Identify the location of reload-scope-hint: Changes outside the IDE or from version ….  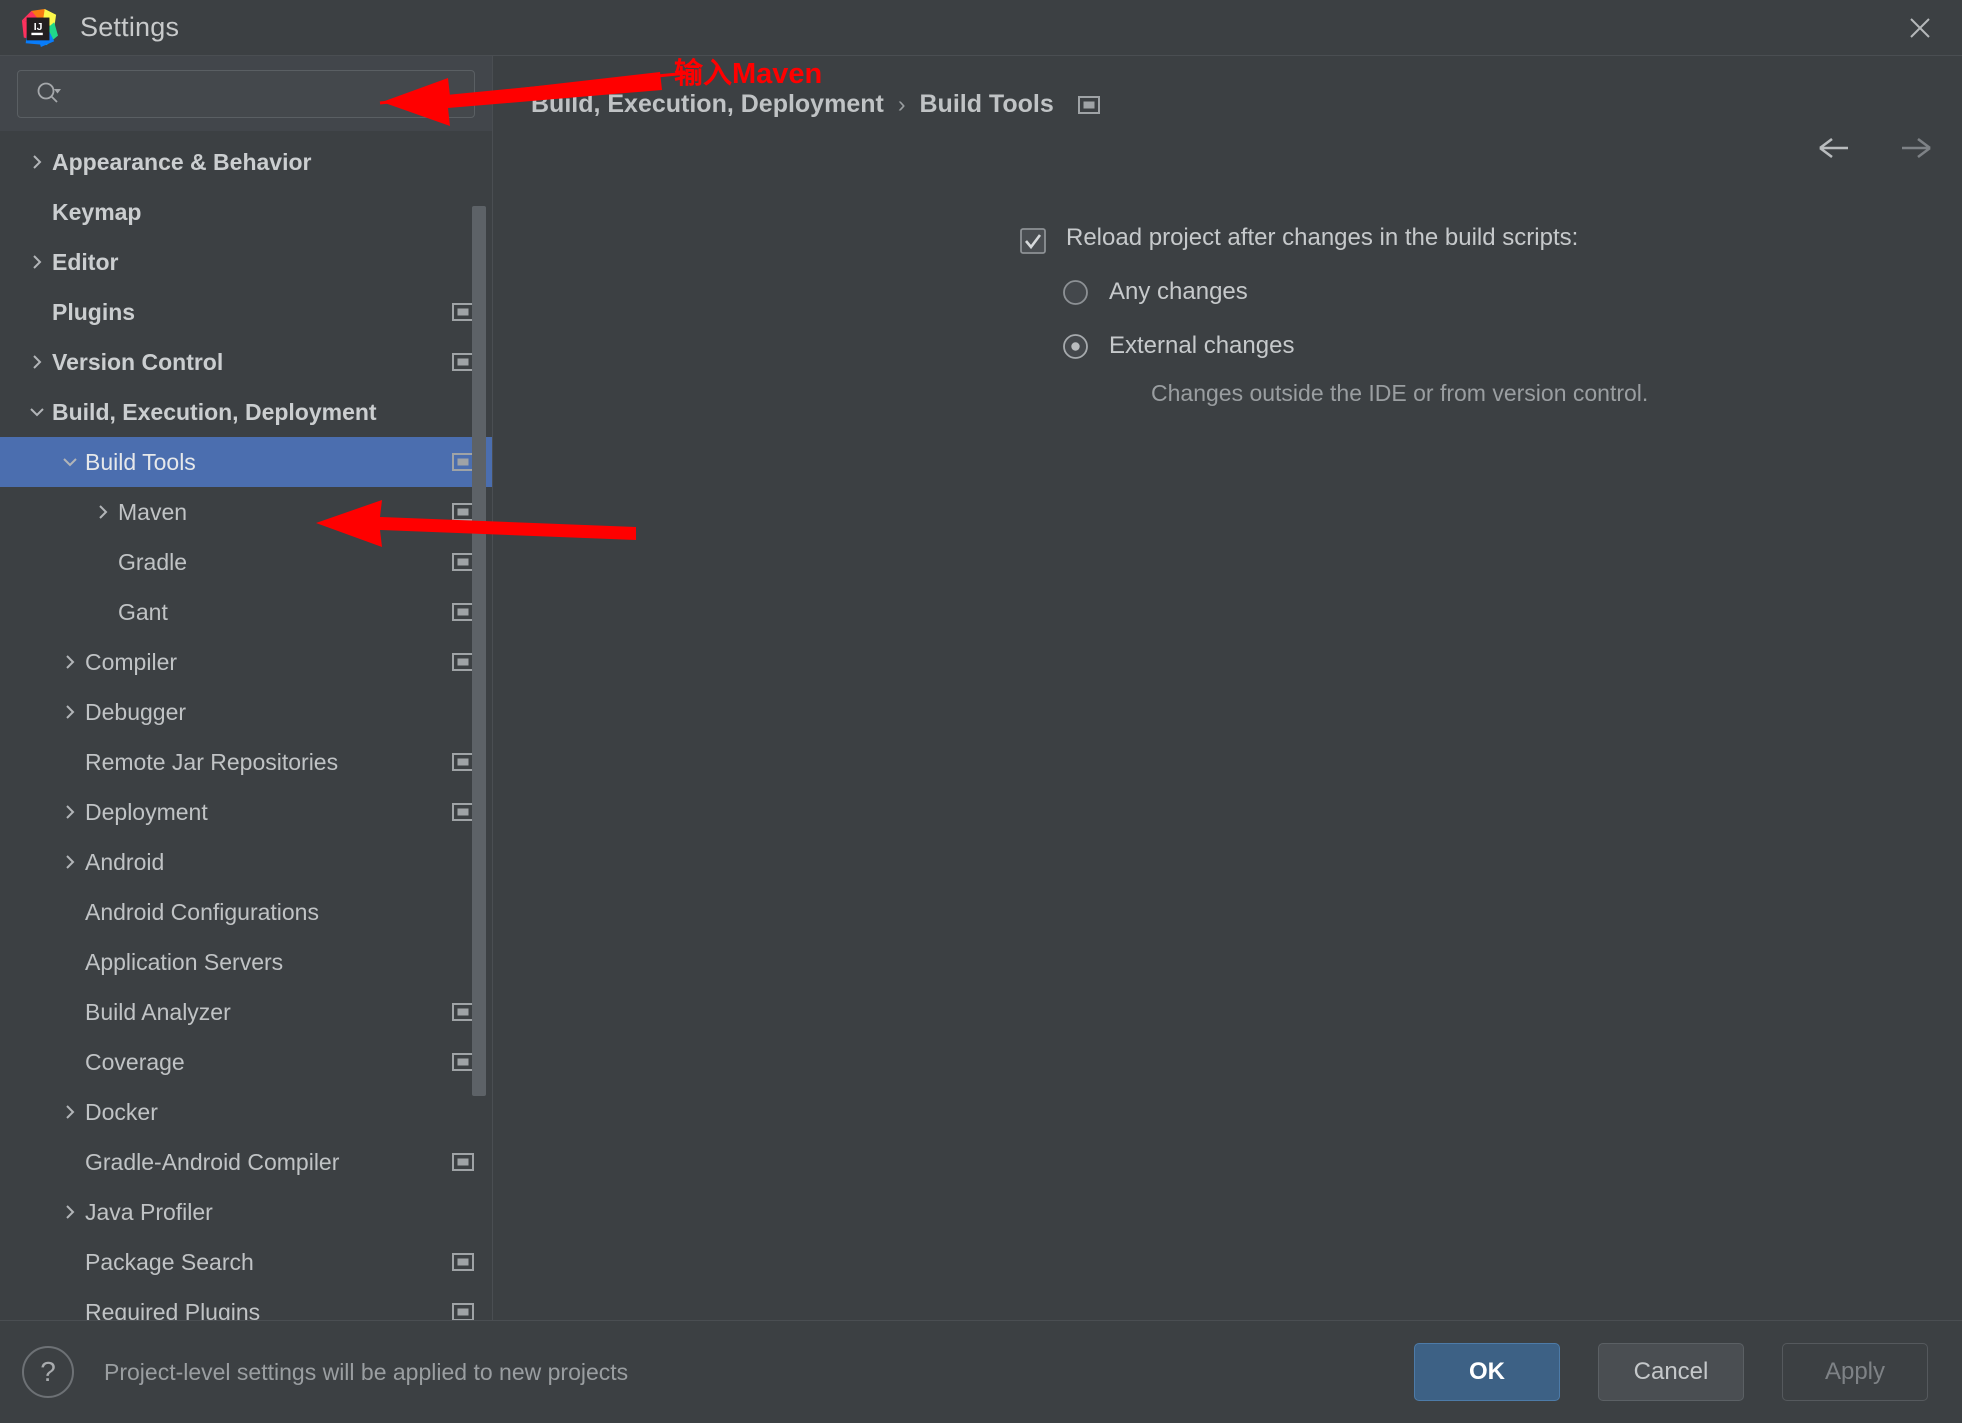
(1400, 393).